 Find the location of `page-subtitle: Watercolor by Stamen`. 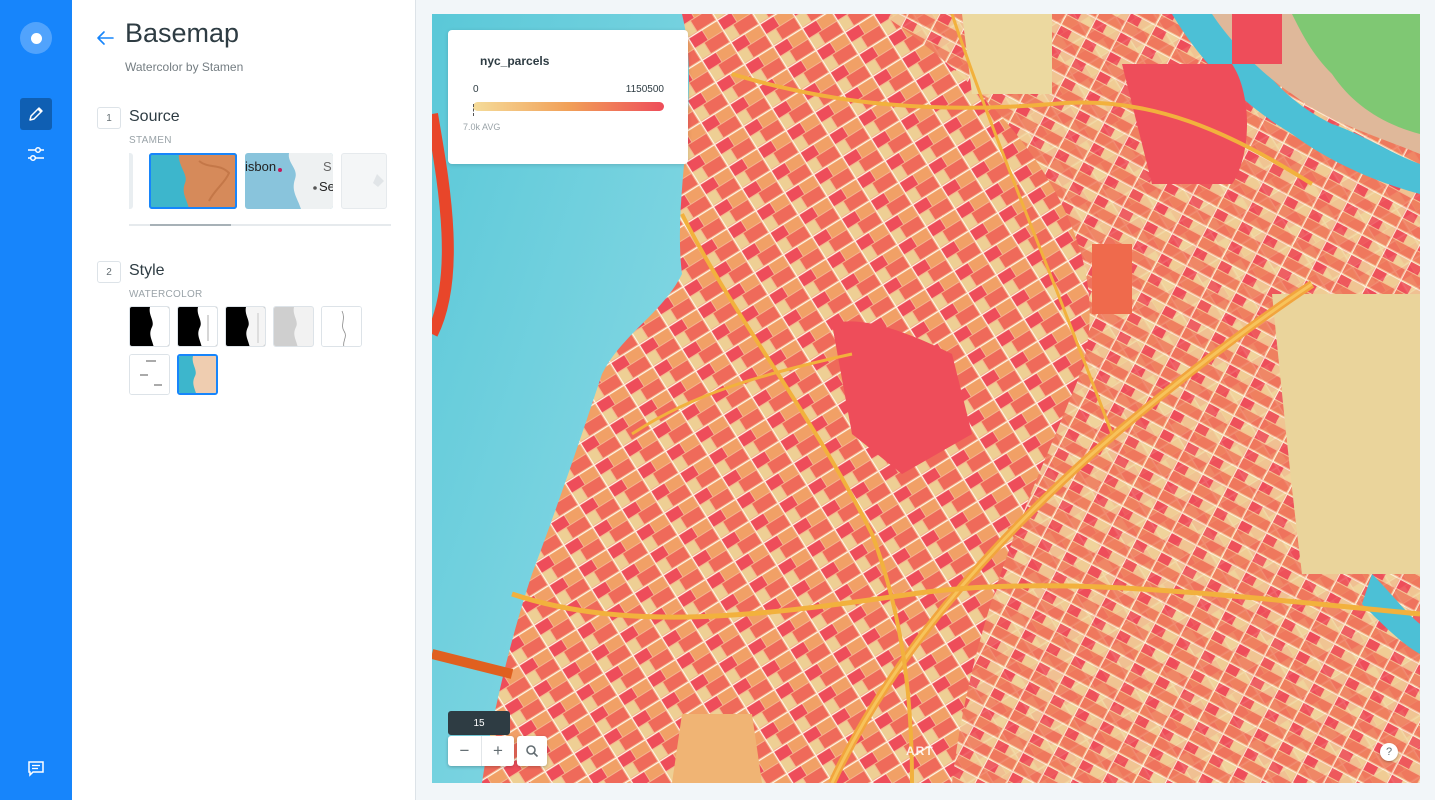

page-subtitle: Watercolor by Stamen is located at coordinates (184, 67).